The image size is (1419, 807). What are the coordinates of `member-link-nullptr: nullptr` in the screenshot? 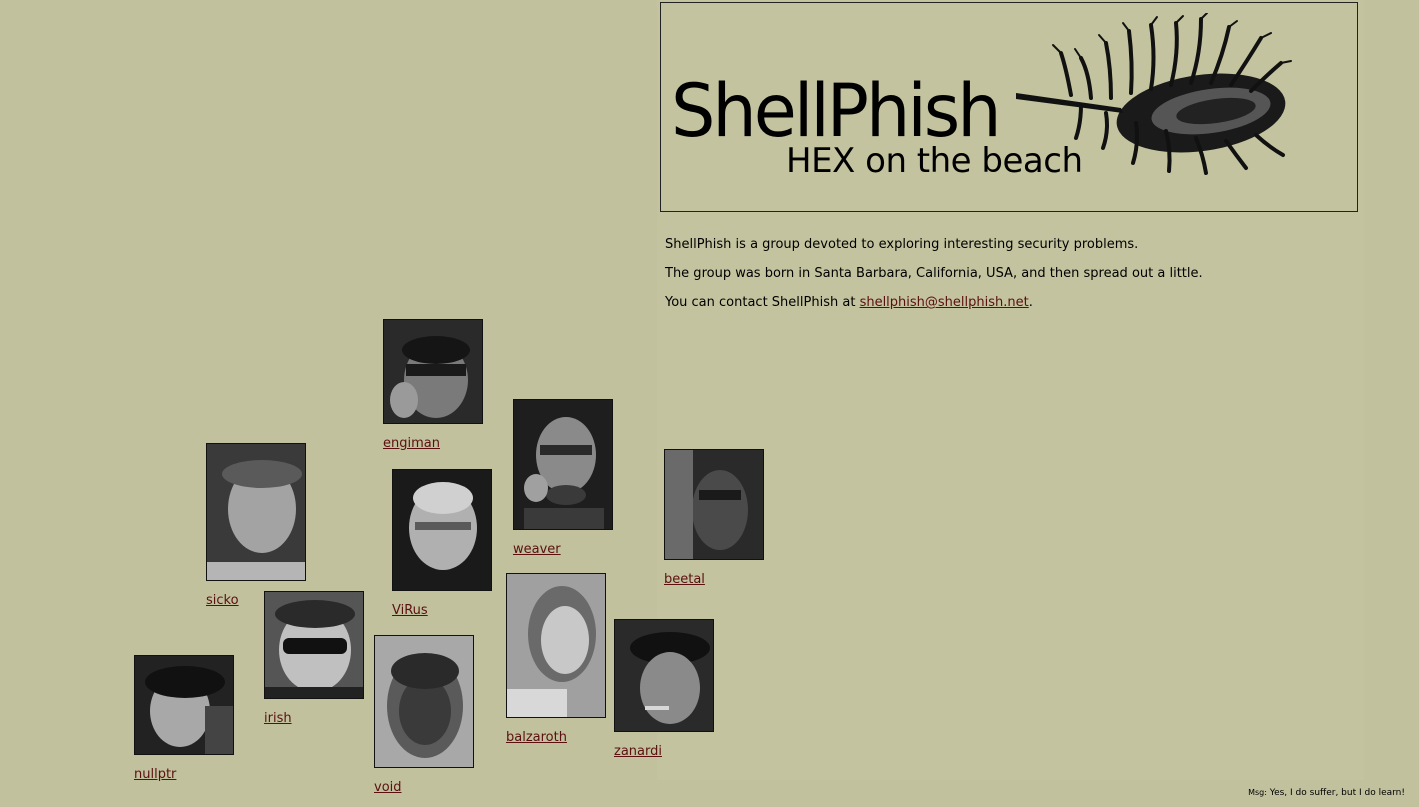 It's located at (155, 774).